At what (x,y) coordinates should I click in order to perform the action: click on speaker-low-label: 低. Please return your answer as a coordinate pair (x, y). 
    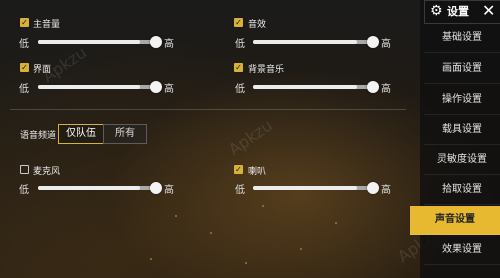
    Looking at the image, I should click on (240, 190).